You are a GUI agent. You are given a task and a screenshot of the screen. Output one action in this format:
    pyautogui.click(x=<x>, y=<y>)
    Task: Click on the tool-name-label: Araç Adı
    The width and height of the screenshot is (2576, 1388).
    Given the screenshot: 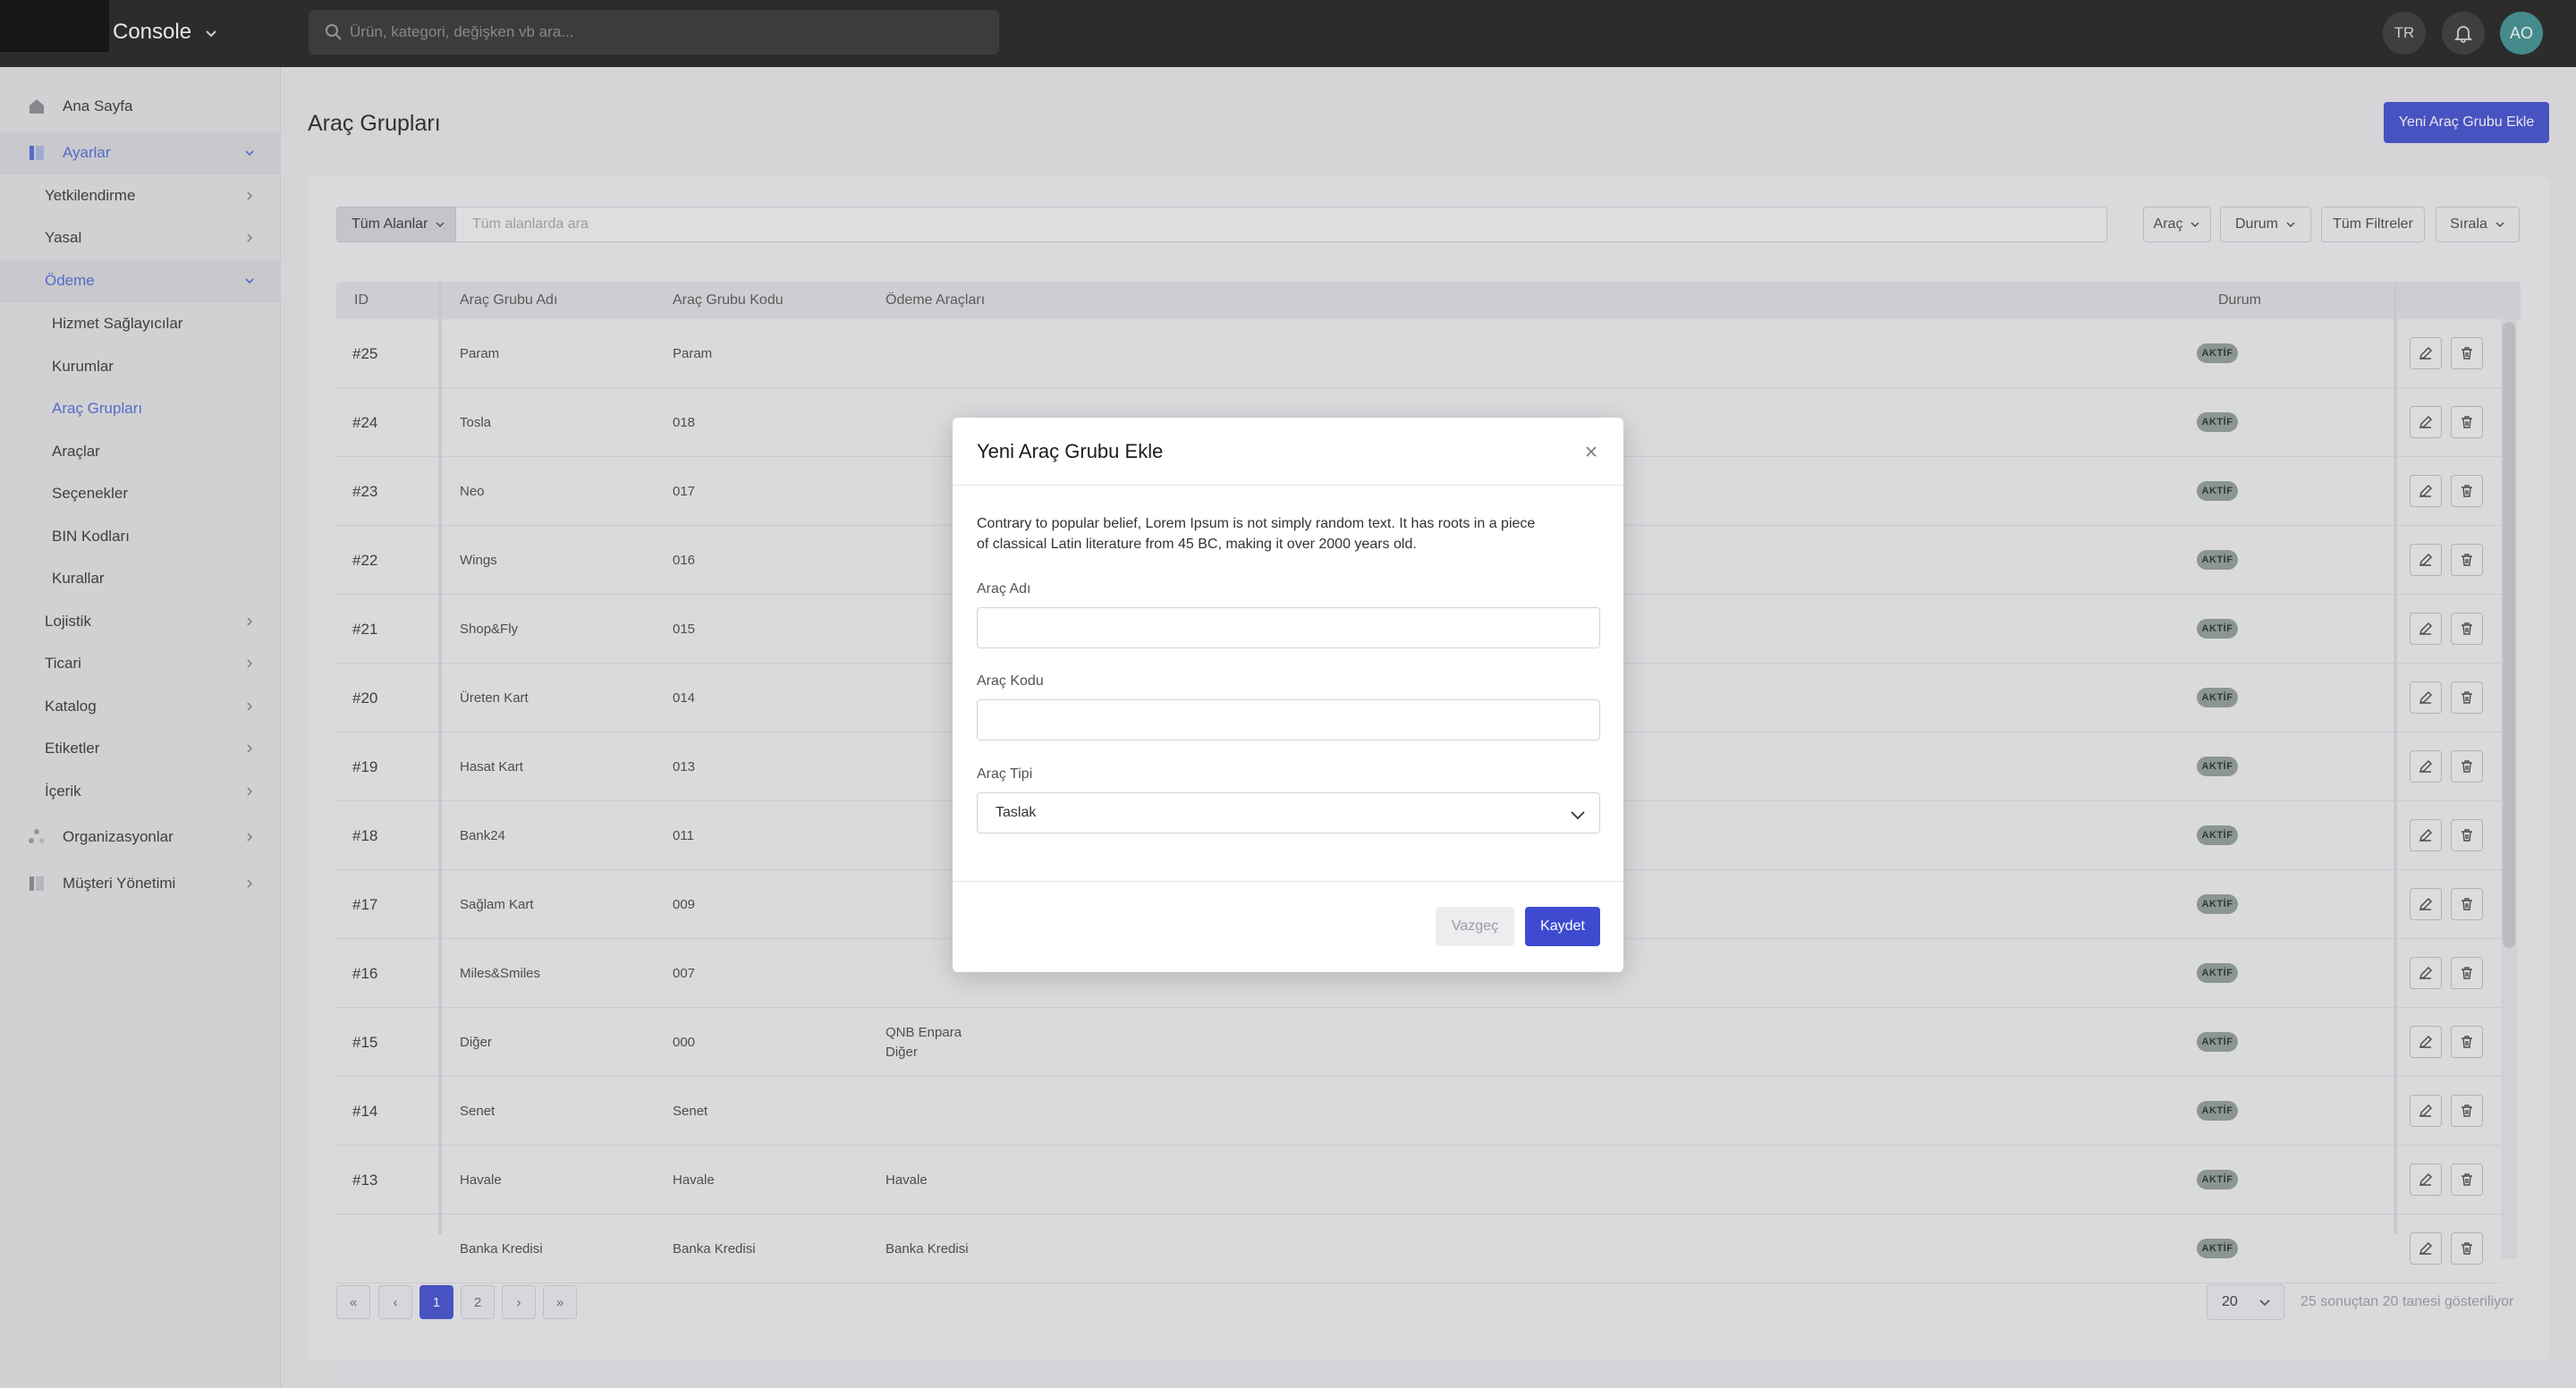 What is the action you would take?
    pyautogui.click(x=1004, y=589)
    